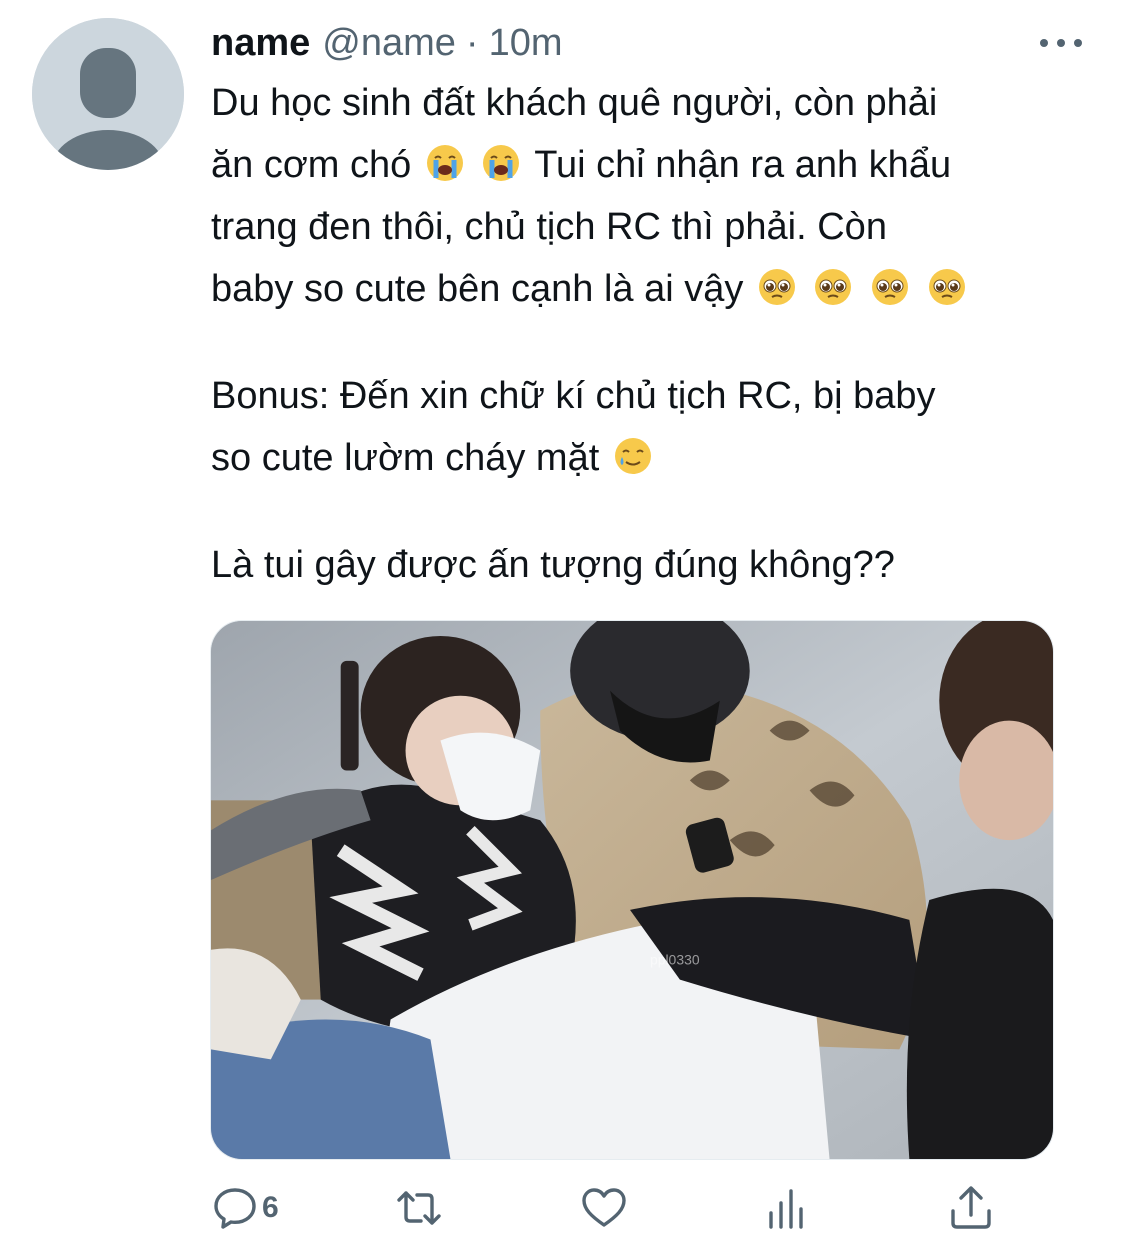 The image size is (1125, 1241). I want to click on like-button, so click(604, 1208).